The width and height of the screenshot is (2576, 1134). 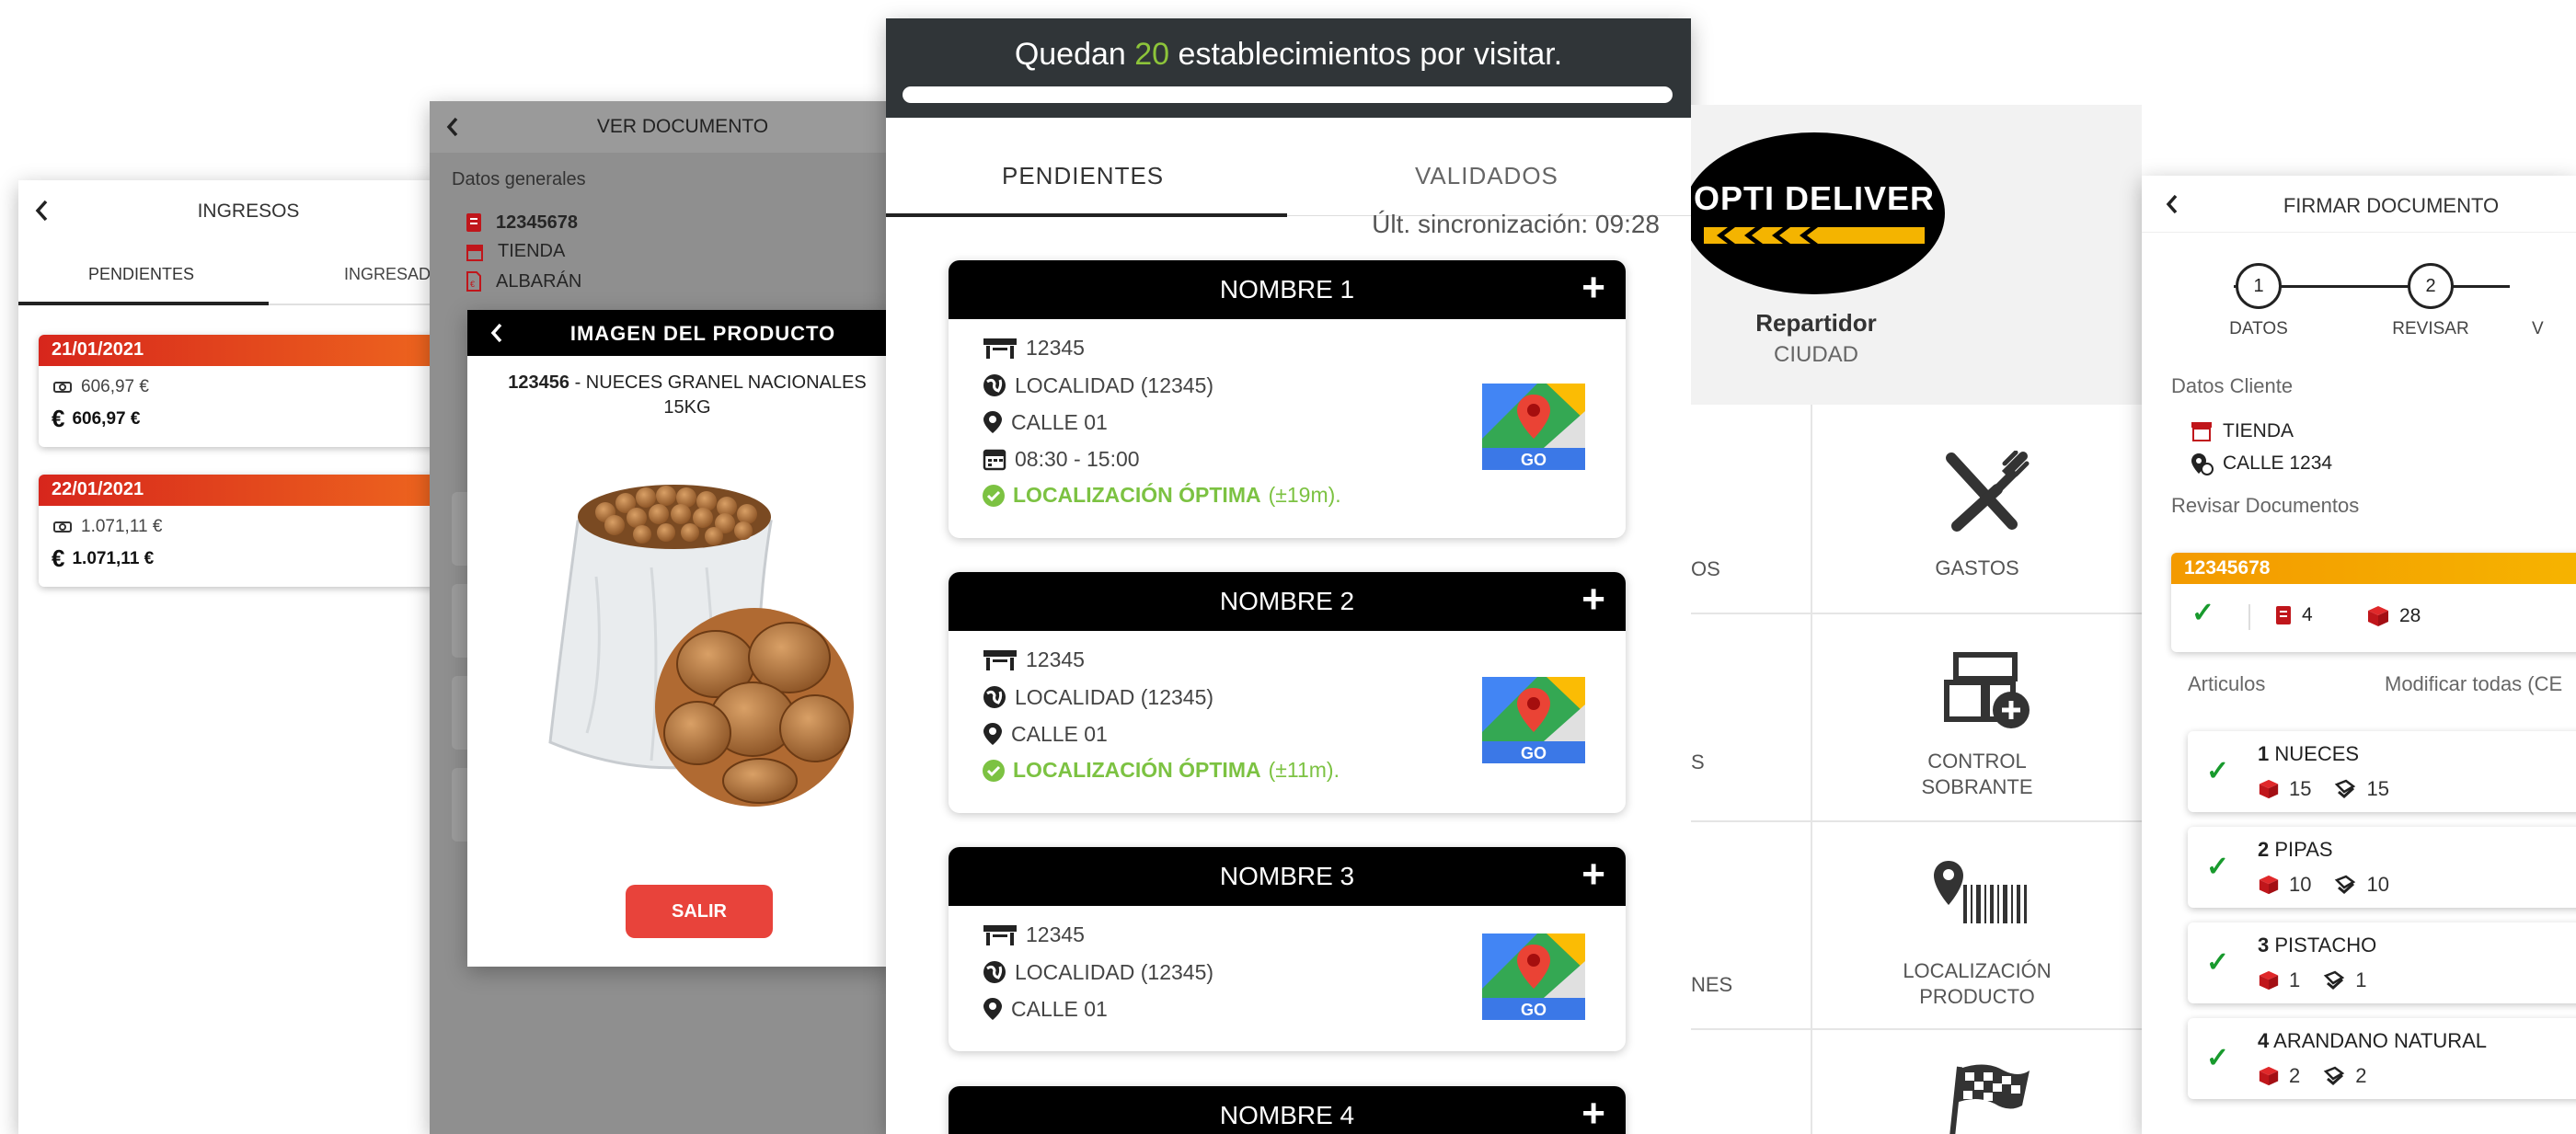 What do you see at coordinates (1287, 1115) in the screenshot?
I see `store-name: NOMBRE 4` at bounding box center [1287, 1115].